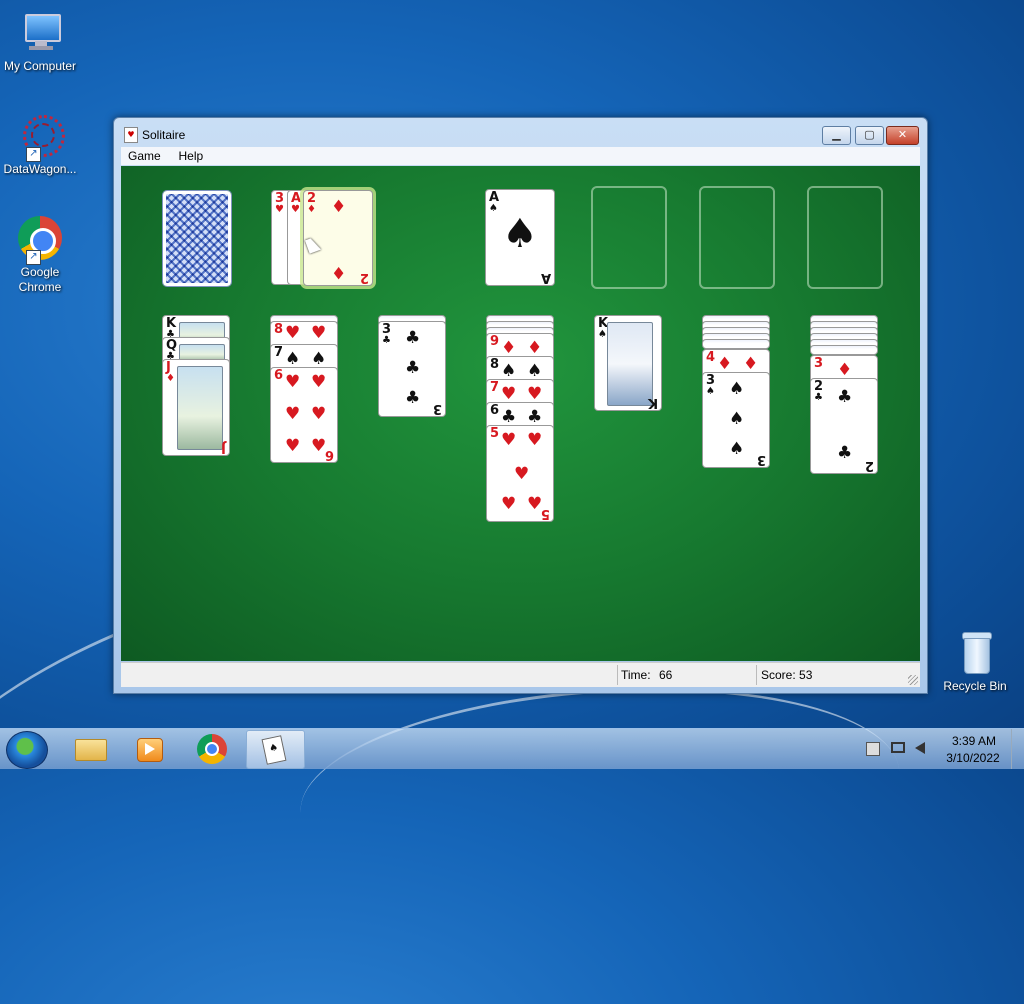 The height and width of the screenshot is (1004, 1024). I want to click on stock-pile, so click(197, 238).